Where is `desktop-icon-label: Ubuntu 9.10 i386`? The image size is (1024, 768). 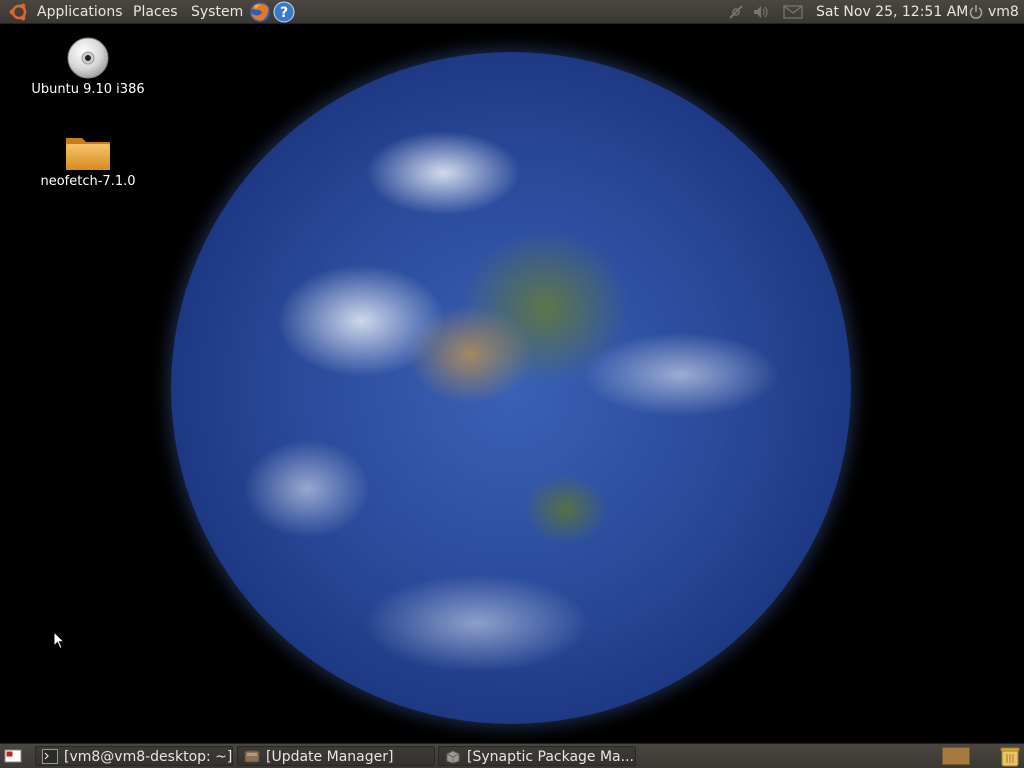 desktop-icon-label: Ubuntu 9.10 i386 is located at coordinates (88, 89).